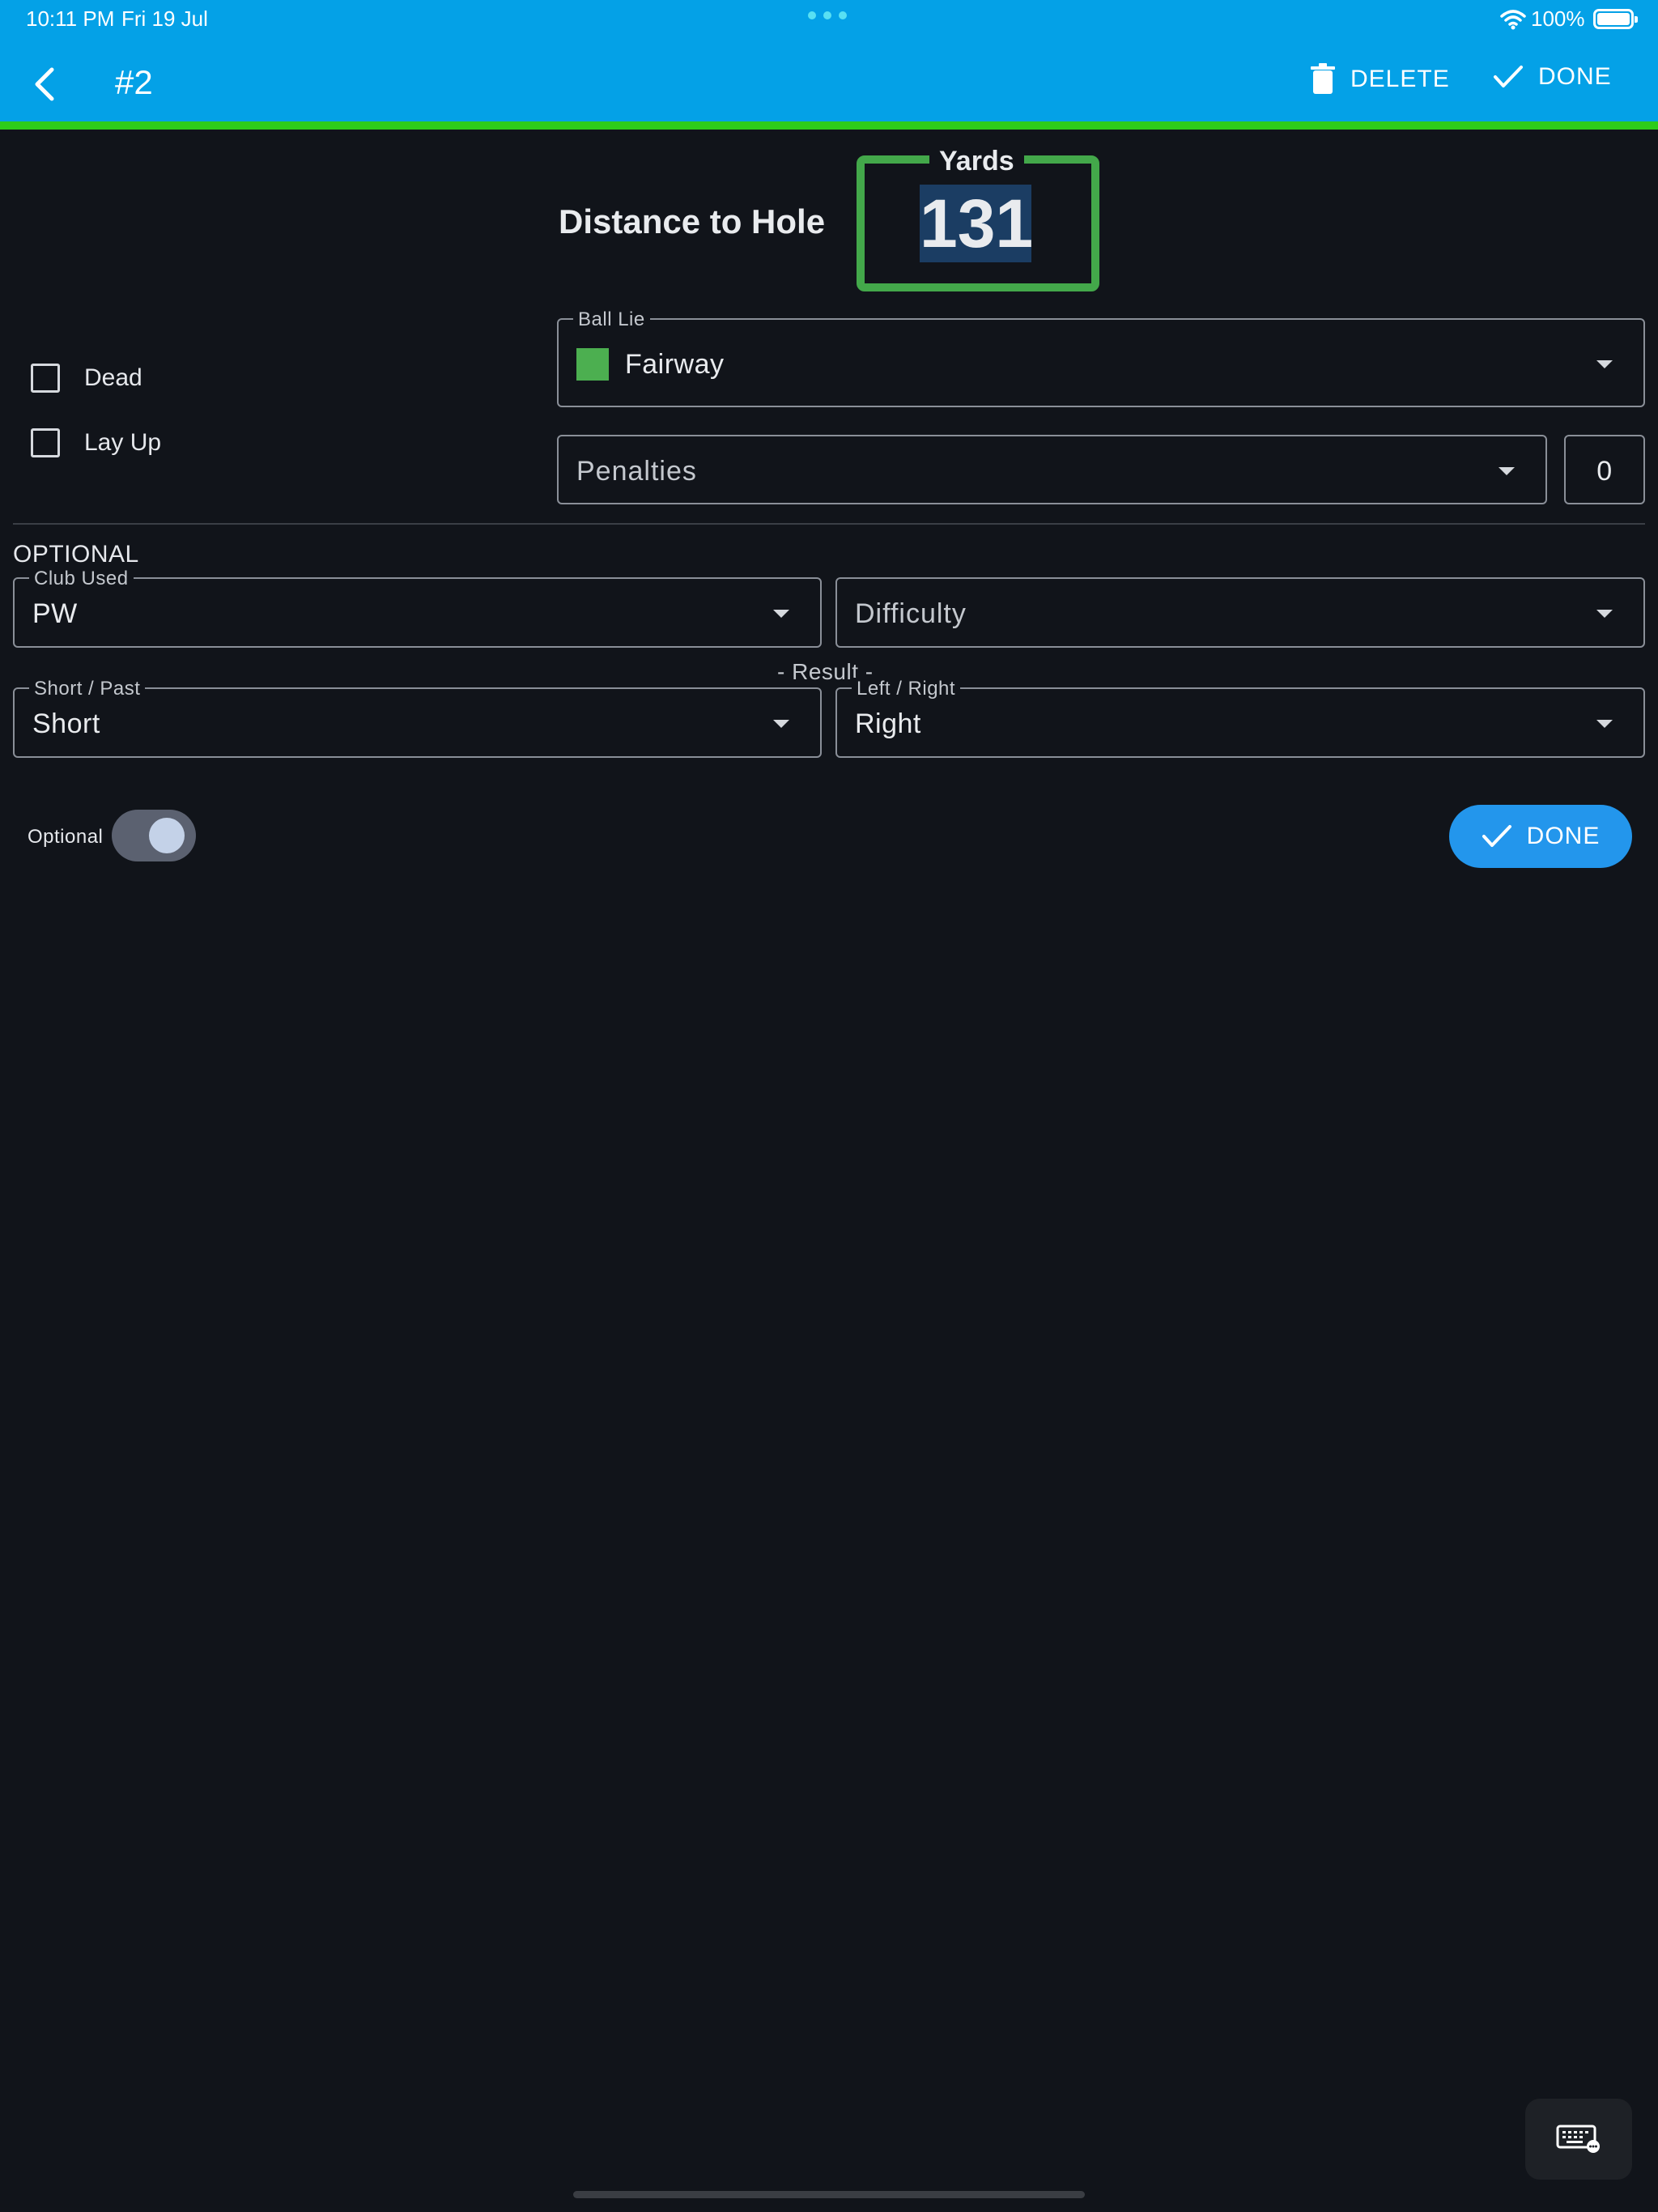  Describe the element at coordinates (675, 364) in the screenshot. I see `ball-lie-value: Fairway` at that location.